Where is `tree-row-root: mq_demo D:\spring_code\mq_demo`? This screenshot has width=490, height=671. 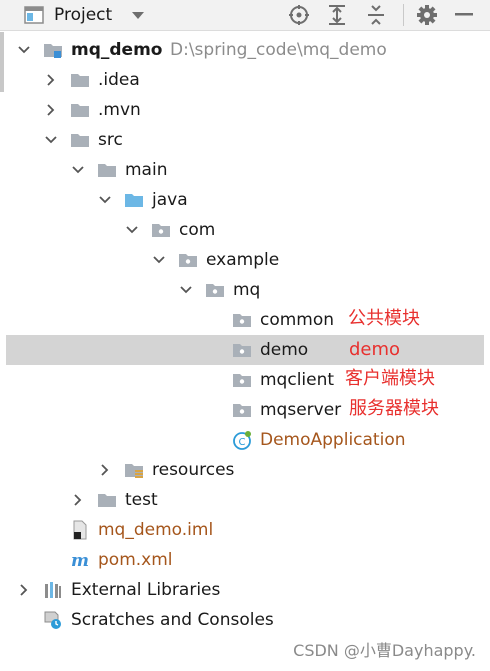
tree-row-root: mq_demo D:\spring_code\mq_demo is located at coordinates (243, 50).